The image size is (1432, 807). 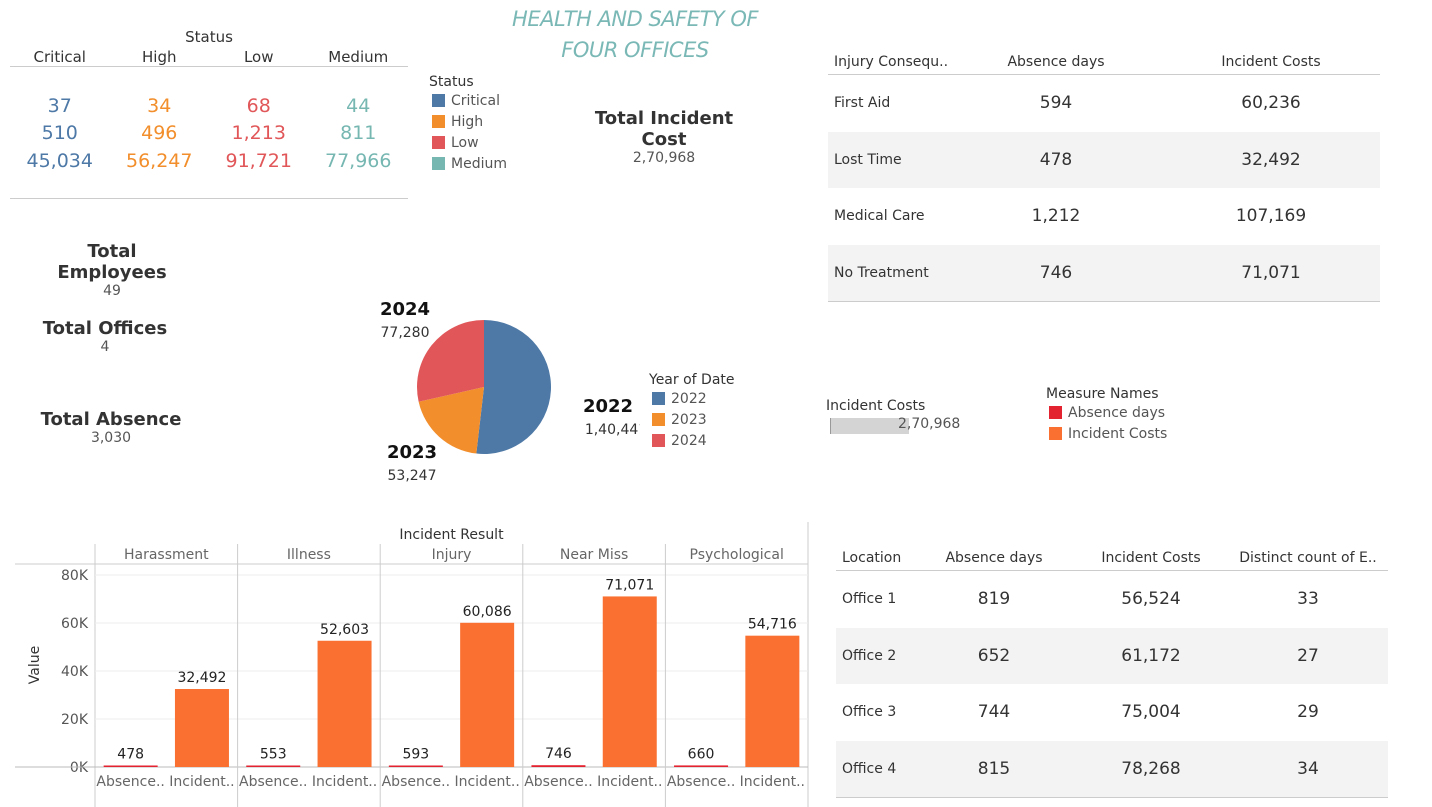 I want to click on location-cell: Office 2, so click(x=869, y=655).